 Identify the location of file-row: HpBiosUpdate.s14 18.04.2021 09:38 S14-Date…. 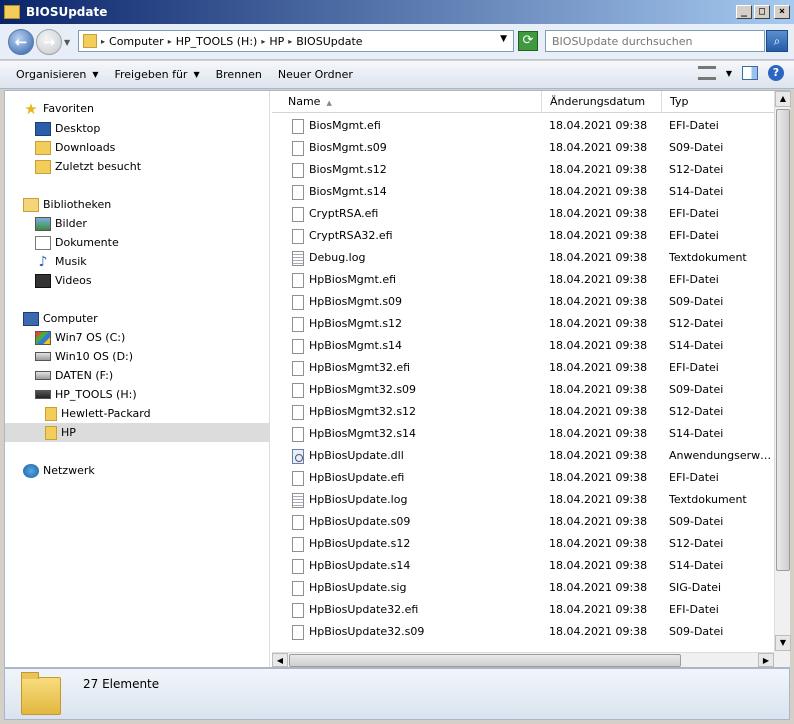
(523, 566).